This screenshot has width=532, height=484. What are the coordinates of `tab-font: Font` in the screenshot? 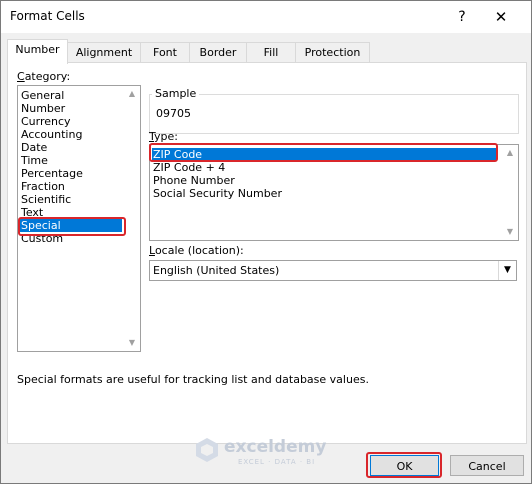 It's located at (165, 52).